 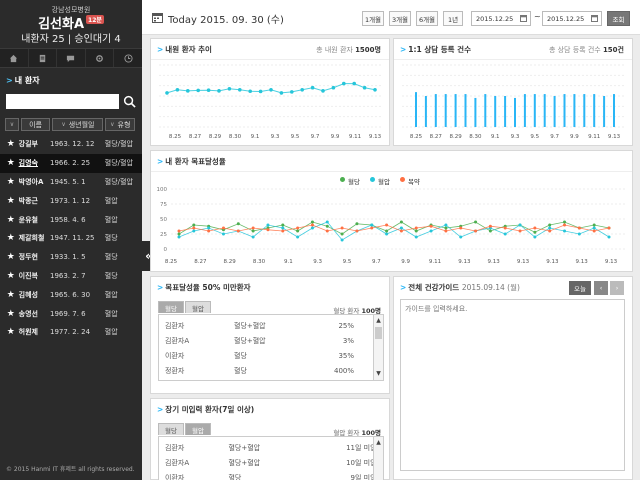 What do you see at coordinates (271, 447) in the screenshot?
I see `table-row: 김환자 혈당+혈압 11일 미입력` at bounding box center [271, 447].